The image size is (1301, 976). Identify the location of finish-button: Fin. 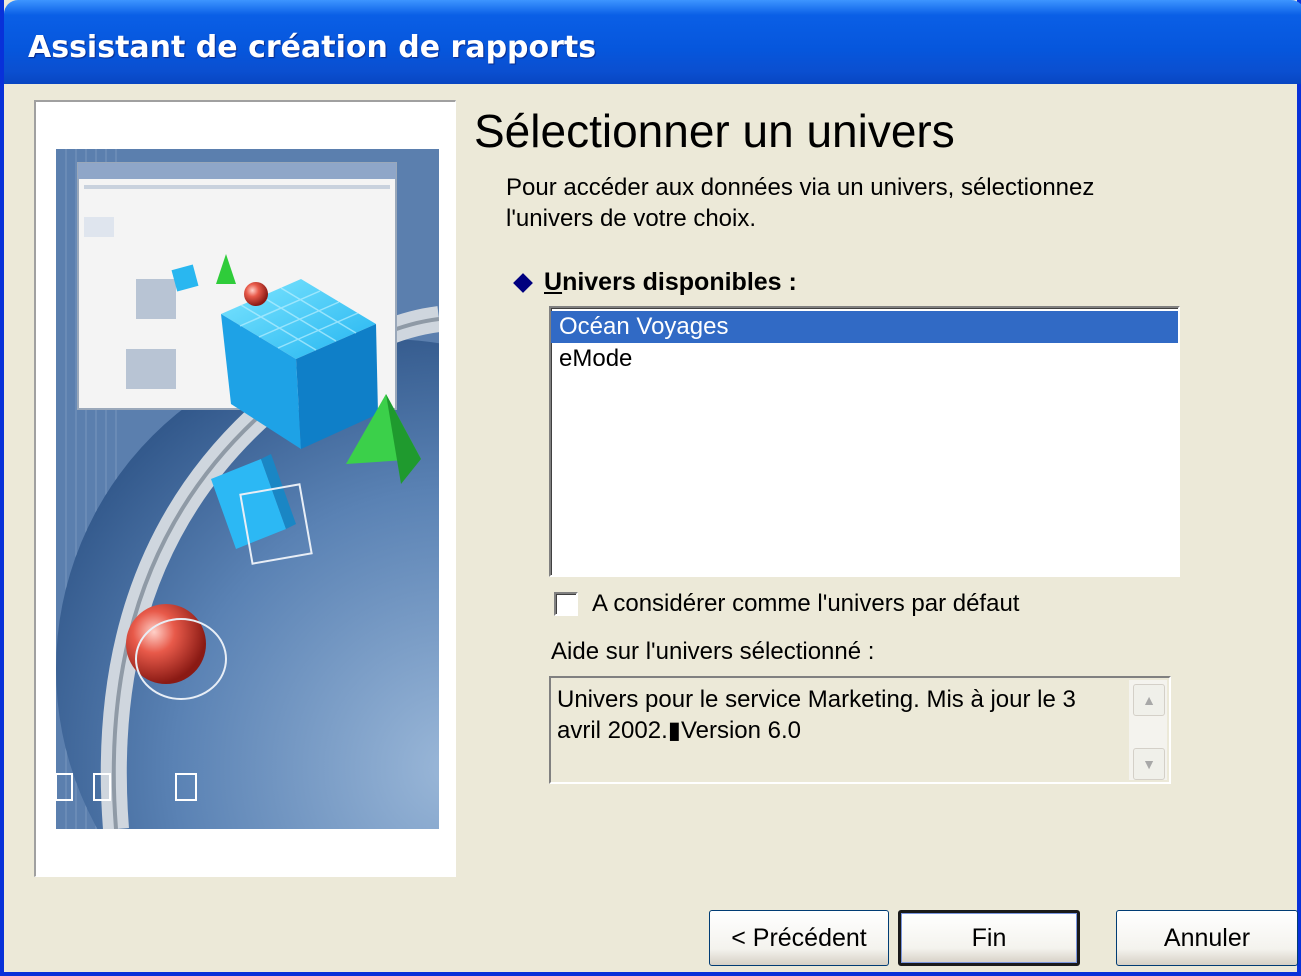
(989, 938).